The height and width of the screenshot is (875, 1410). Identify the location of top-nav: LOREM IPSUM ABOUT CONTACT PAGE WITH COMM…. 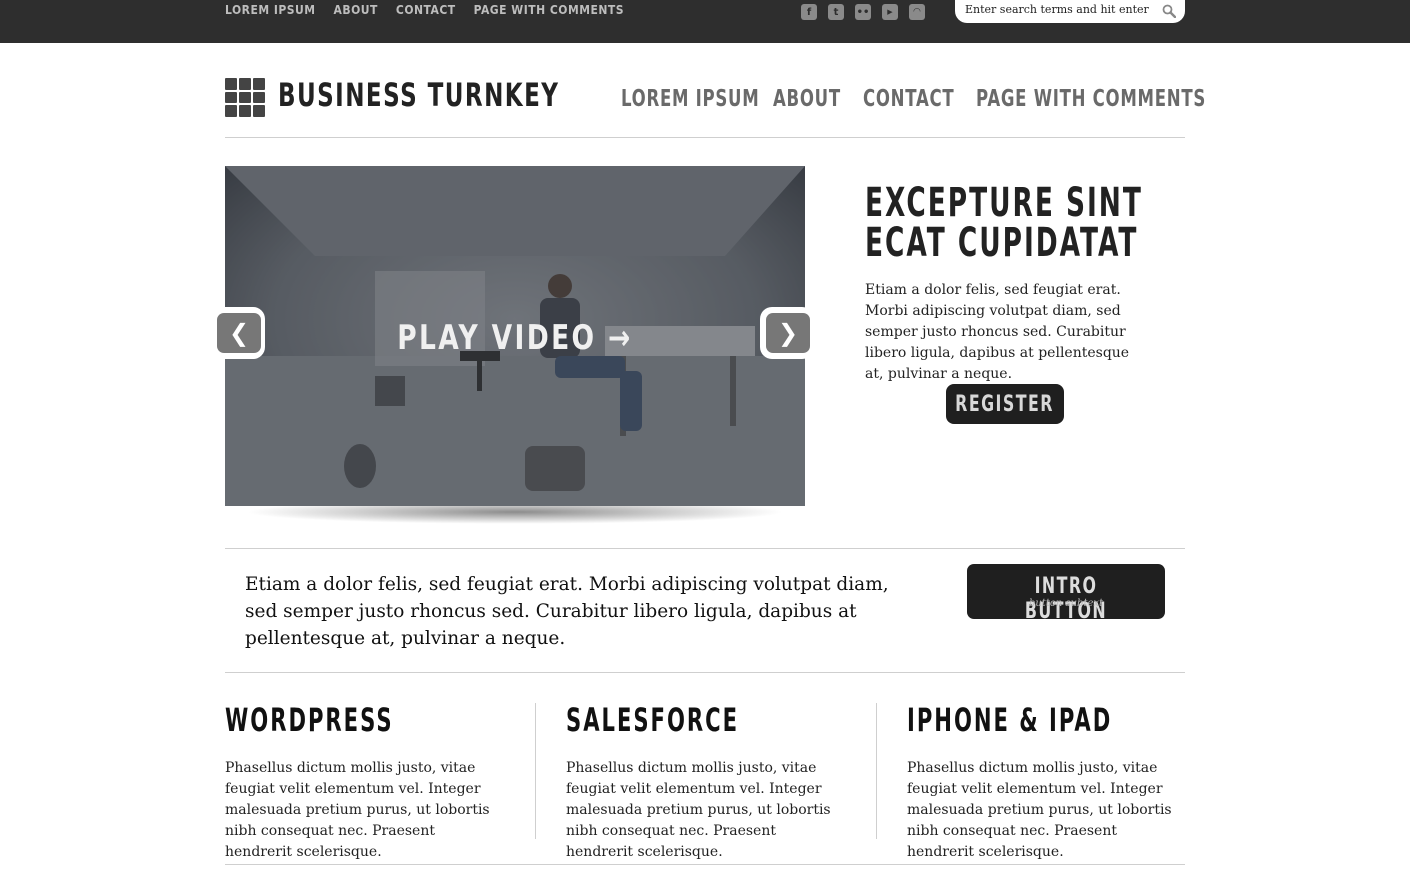
(433, 10).